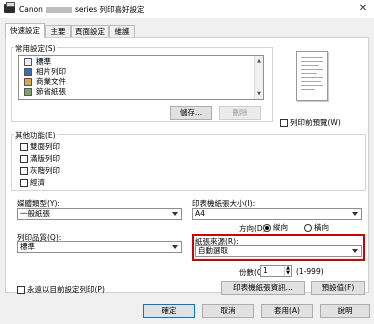  I want to click on window-title-suffix: series 列印喜好設定, so click(109, 9).